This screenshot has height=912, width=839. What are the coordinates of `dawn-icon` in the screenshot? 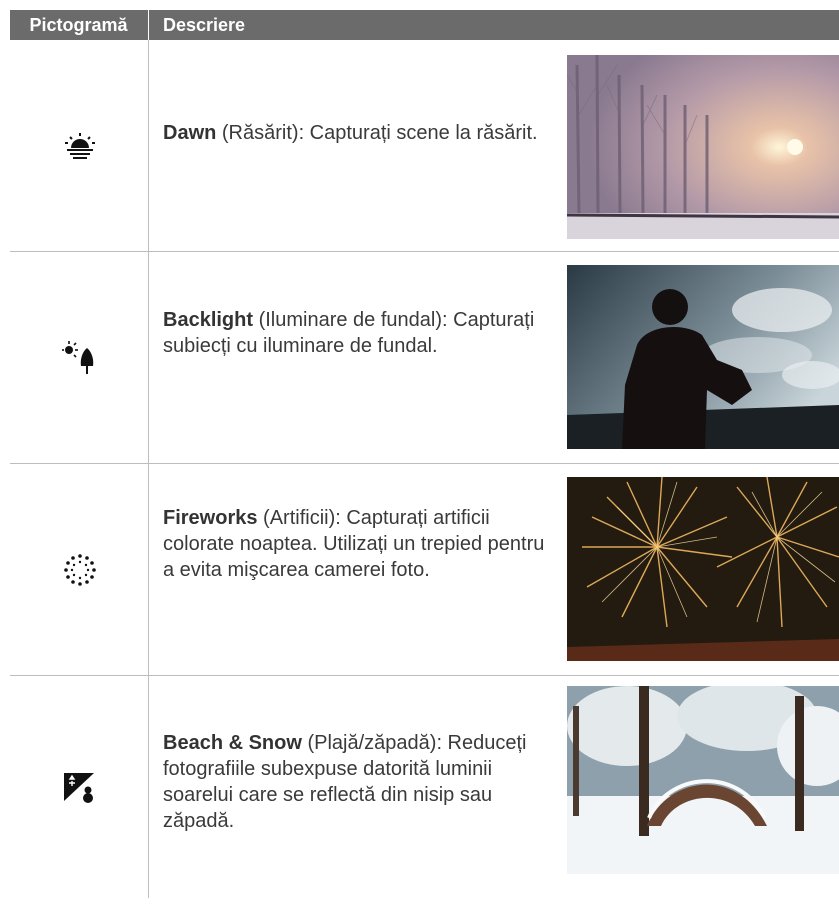 It's located at (80, 146).